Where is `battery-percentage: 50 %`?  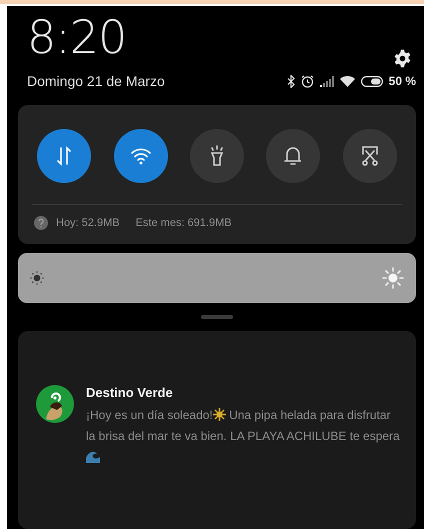
battery-percentage: 50 % is located at coordinates (402, 81).